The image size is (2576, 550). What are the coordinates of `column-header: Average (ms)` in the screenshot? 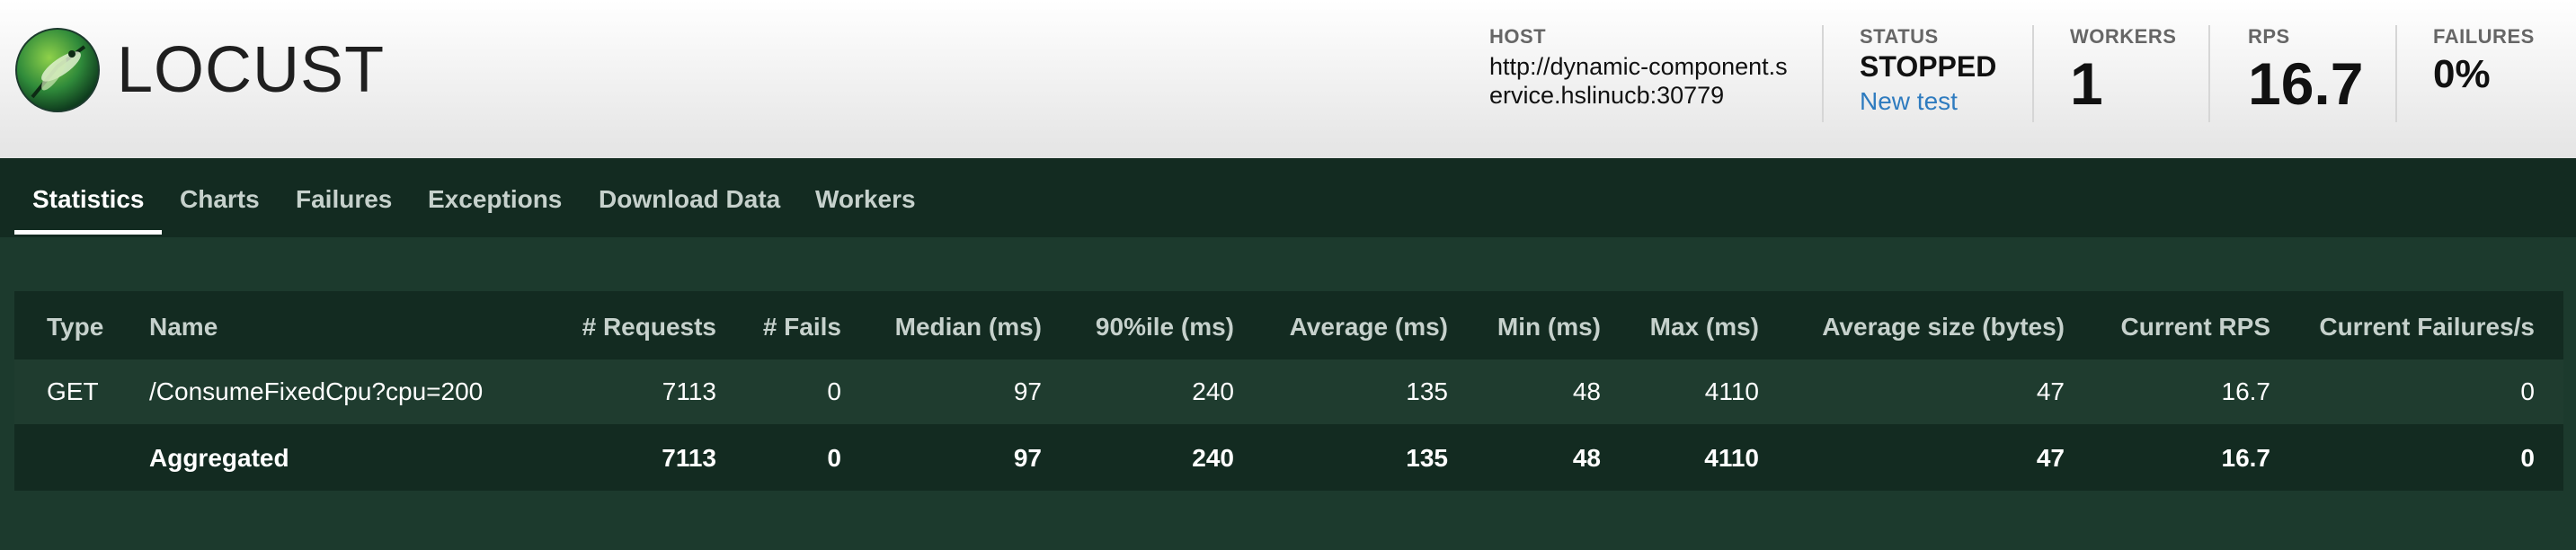 It's located at (1369, 327).